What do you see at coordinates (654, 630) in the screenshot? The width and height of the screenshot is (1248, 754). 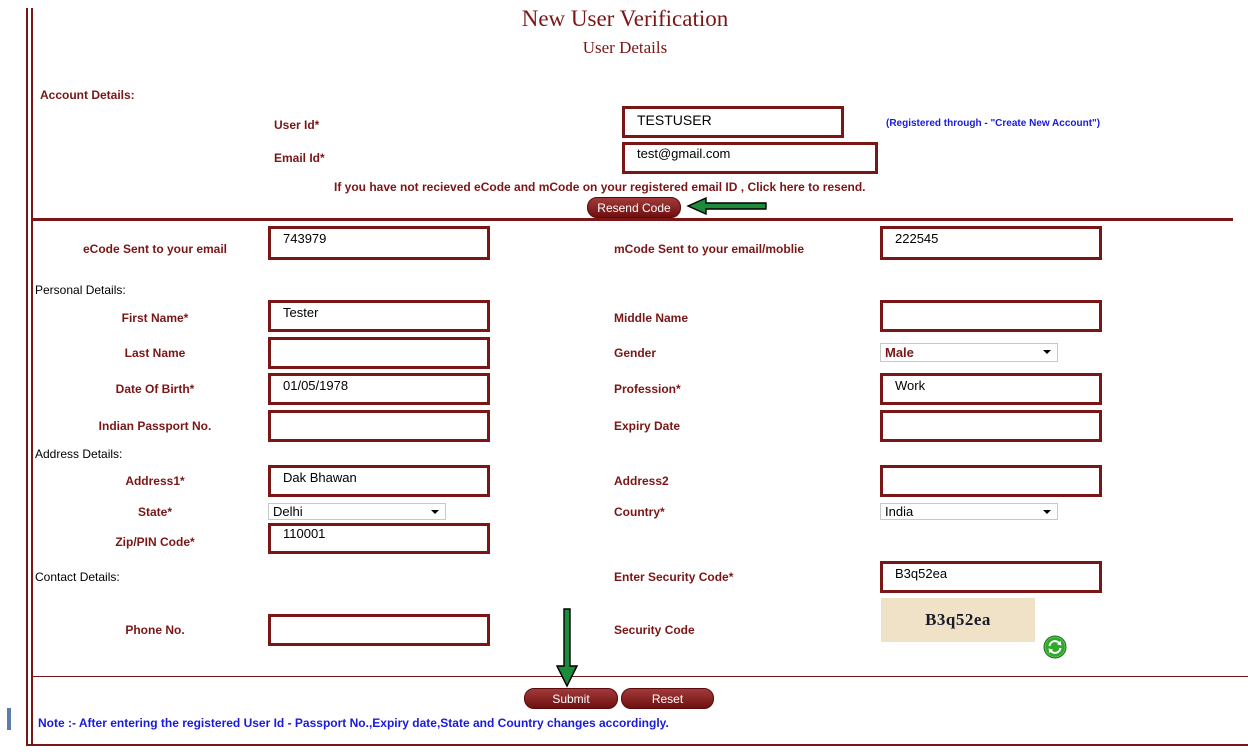 I see `security-code-label: Security Code` at bounding box center [654, 630].